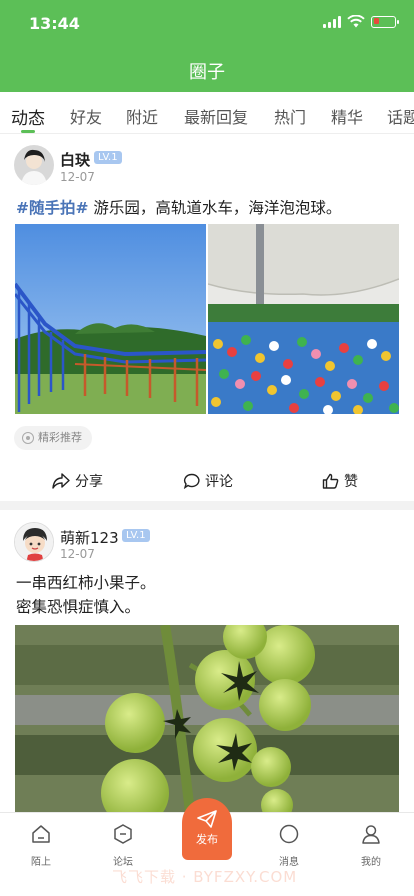 Image resolution: width=414 pixels, height=896 pixels. What do you see at coordinates (52, 208) in the screenshot?
I see `hashtag-link: #随手拍#` at bounding box center [52, 208].